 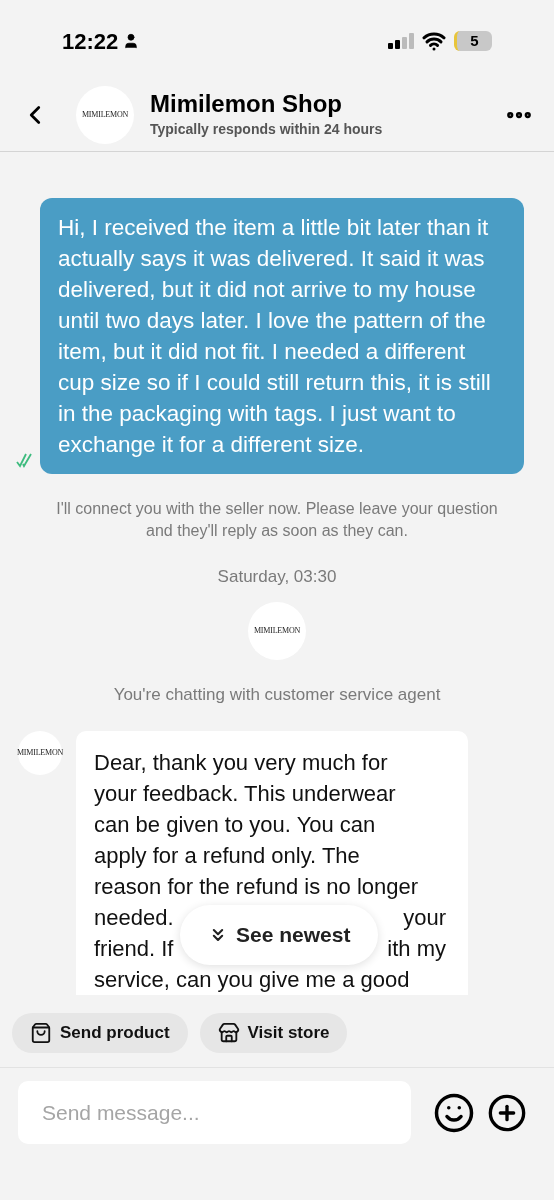 What do you see at coordinates (241, 763) in the screenshot?
I see `message-line: Dear, thank you very much for` at bounding box center [241, 763].